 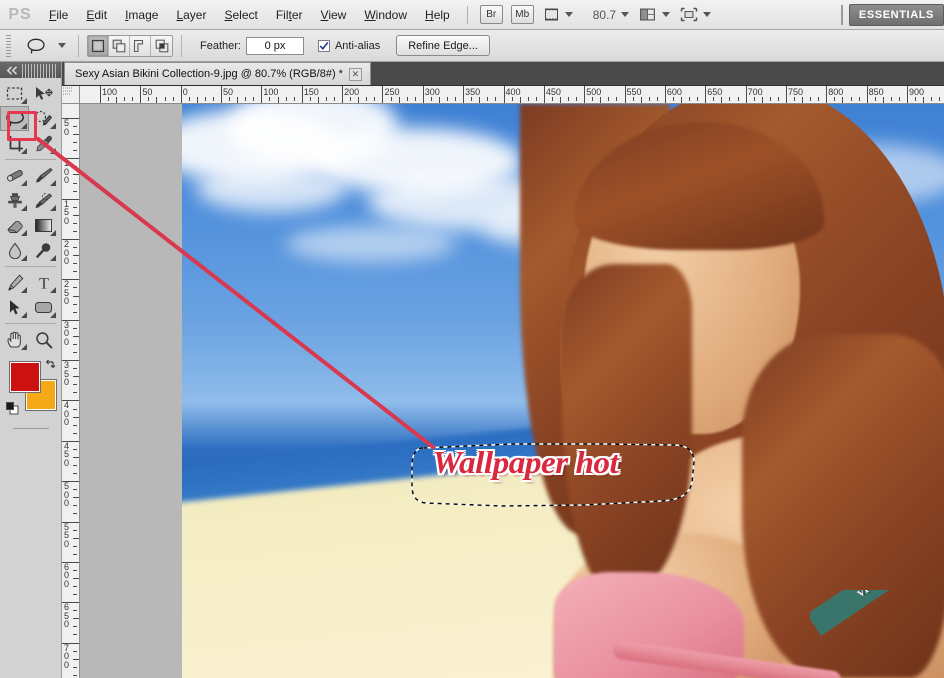 What do you see at coordinates (755, 92) in the screenshot?
I see `ruler-label: 700` at bounding box center [755, 92].